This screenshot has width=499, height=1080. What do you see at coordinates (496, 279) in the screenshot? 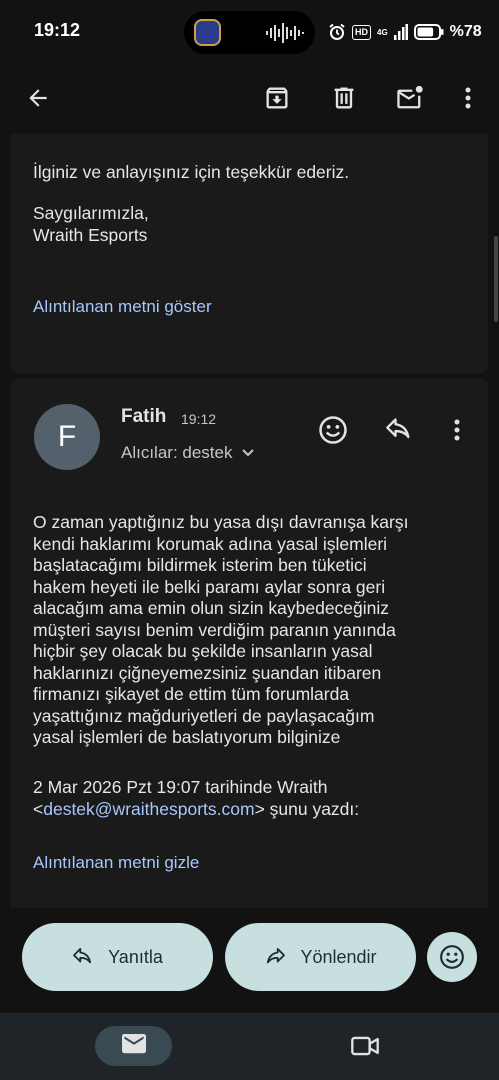
I see `scrollbar-thumb` at bounding box center [496, 279].